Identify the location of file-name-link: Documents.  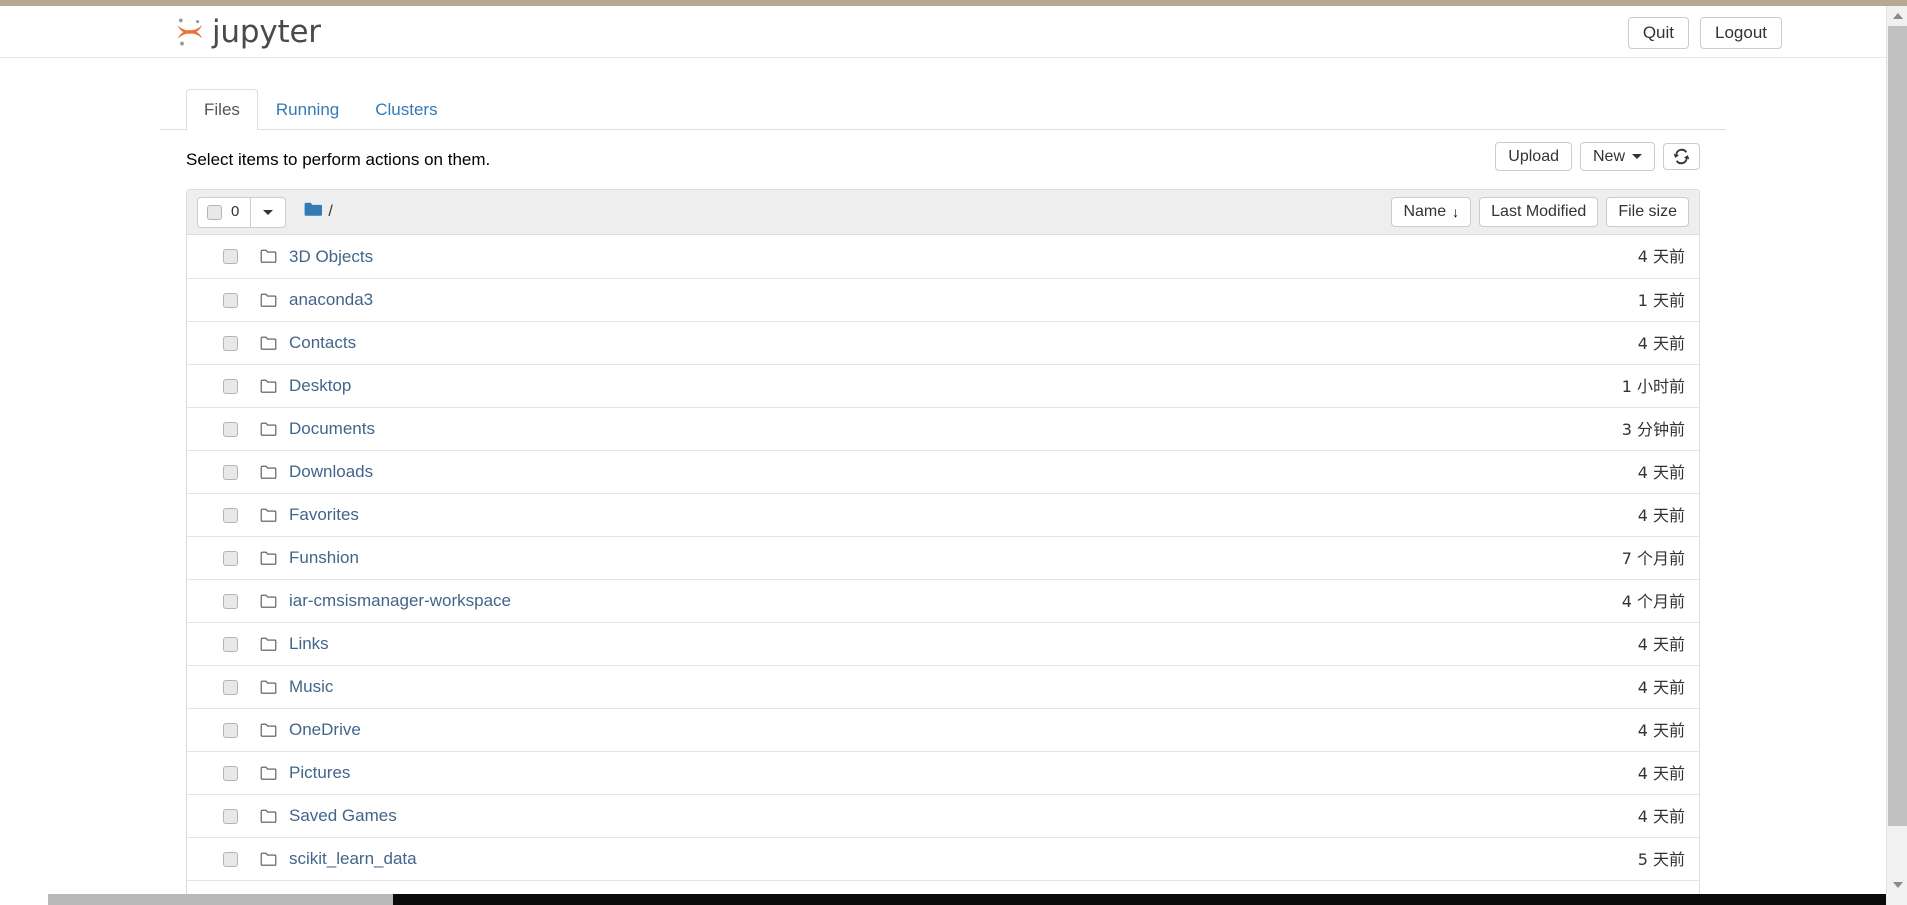
(332, 429).